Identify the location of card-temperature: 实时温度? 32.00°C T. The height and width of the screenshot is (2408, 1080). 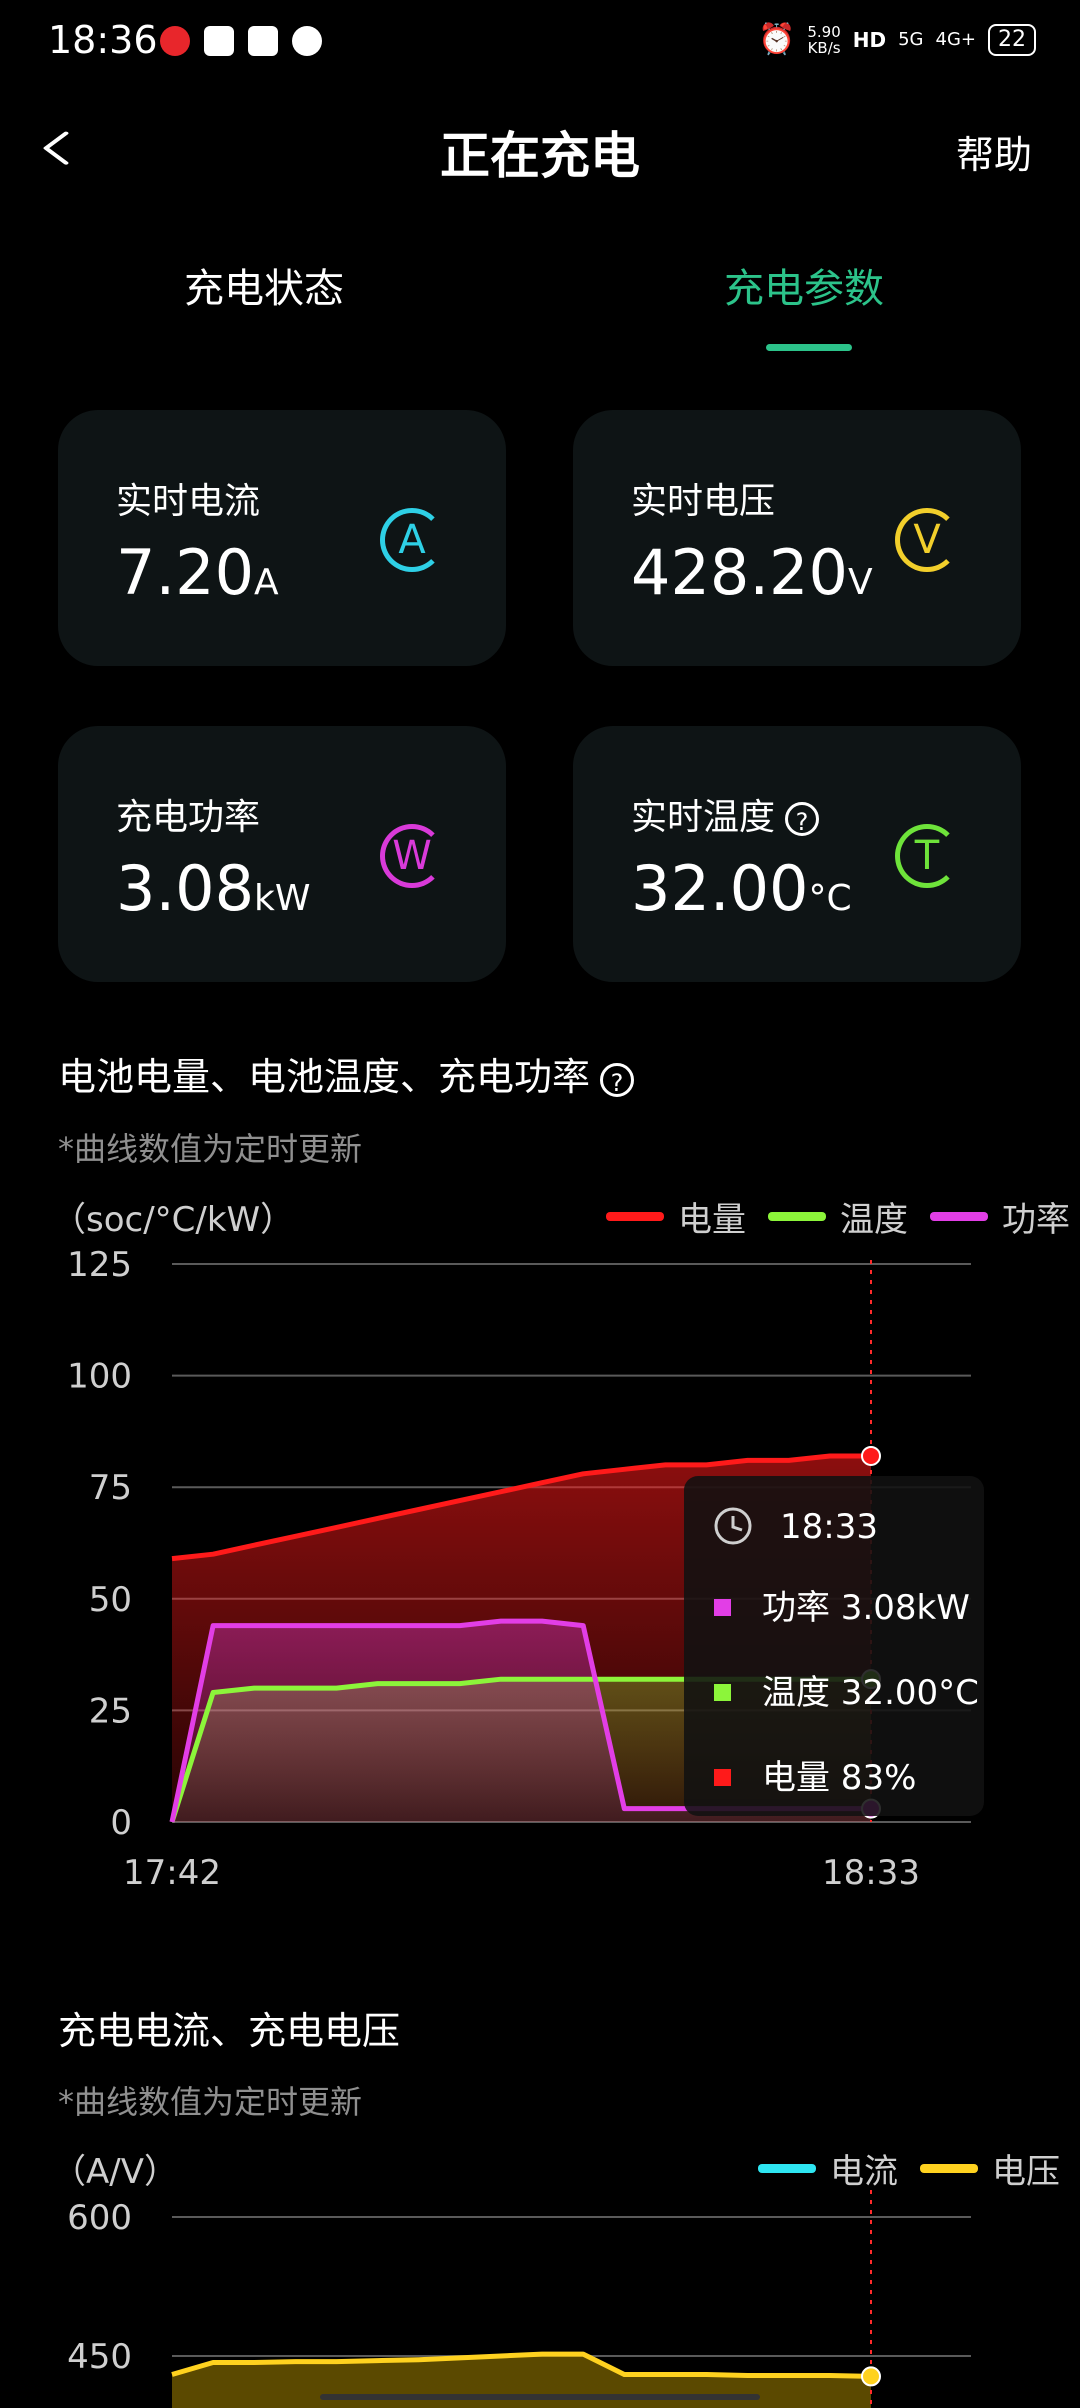
(797, 854).